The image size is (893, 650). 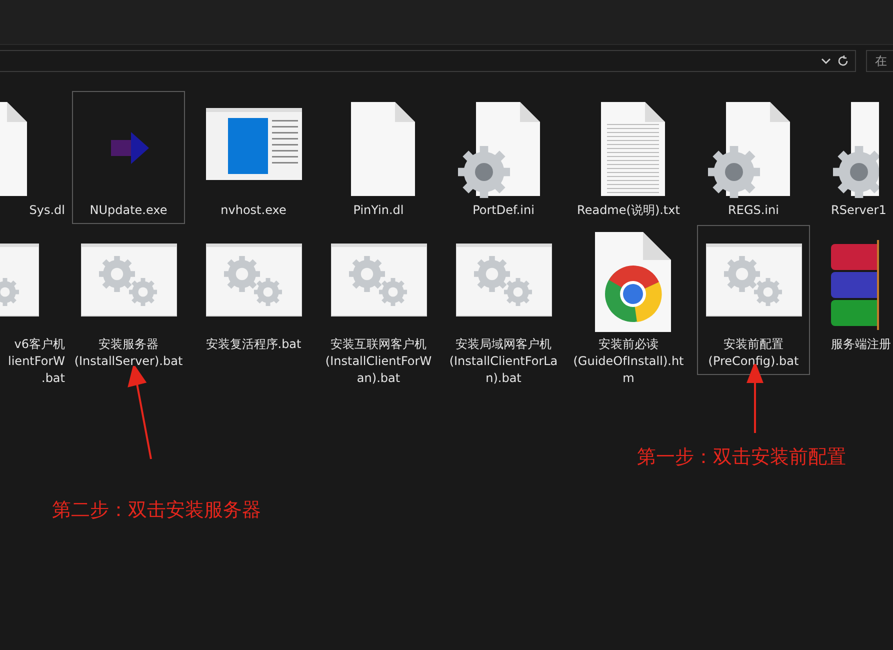 I want to click on refresh-icon, so click(x=843, y=61).